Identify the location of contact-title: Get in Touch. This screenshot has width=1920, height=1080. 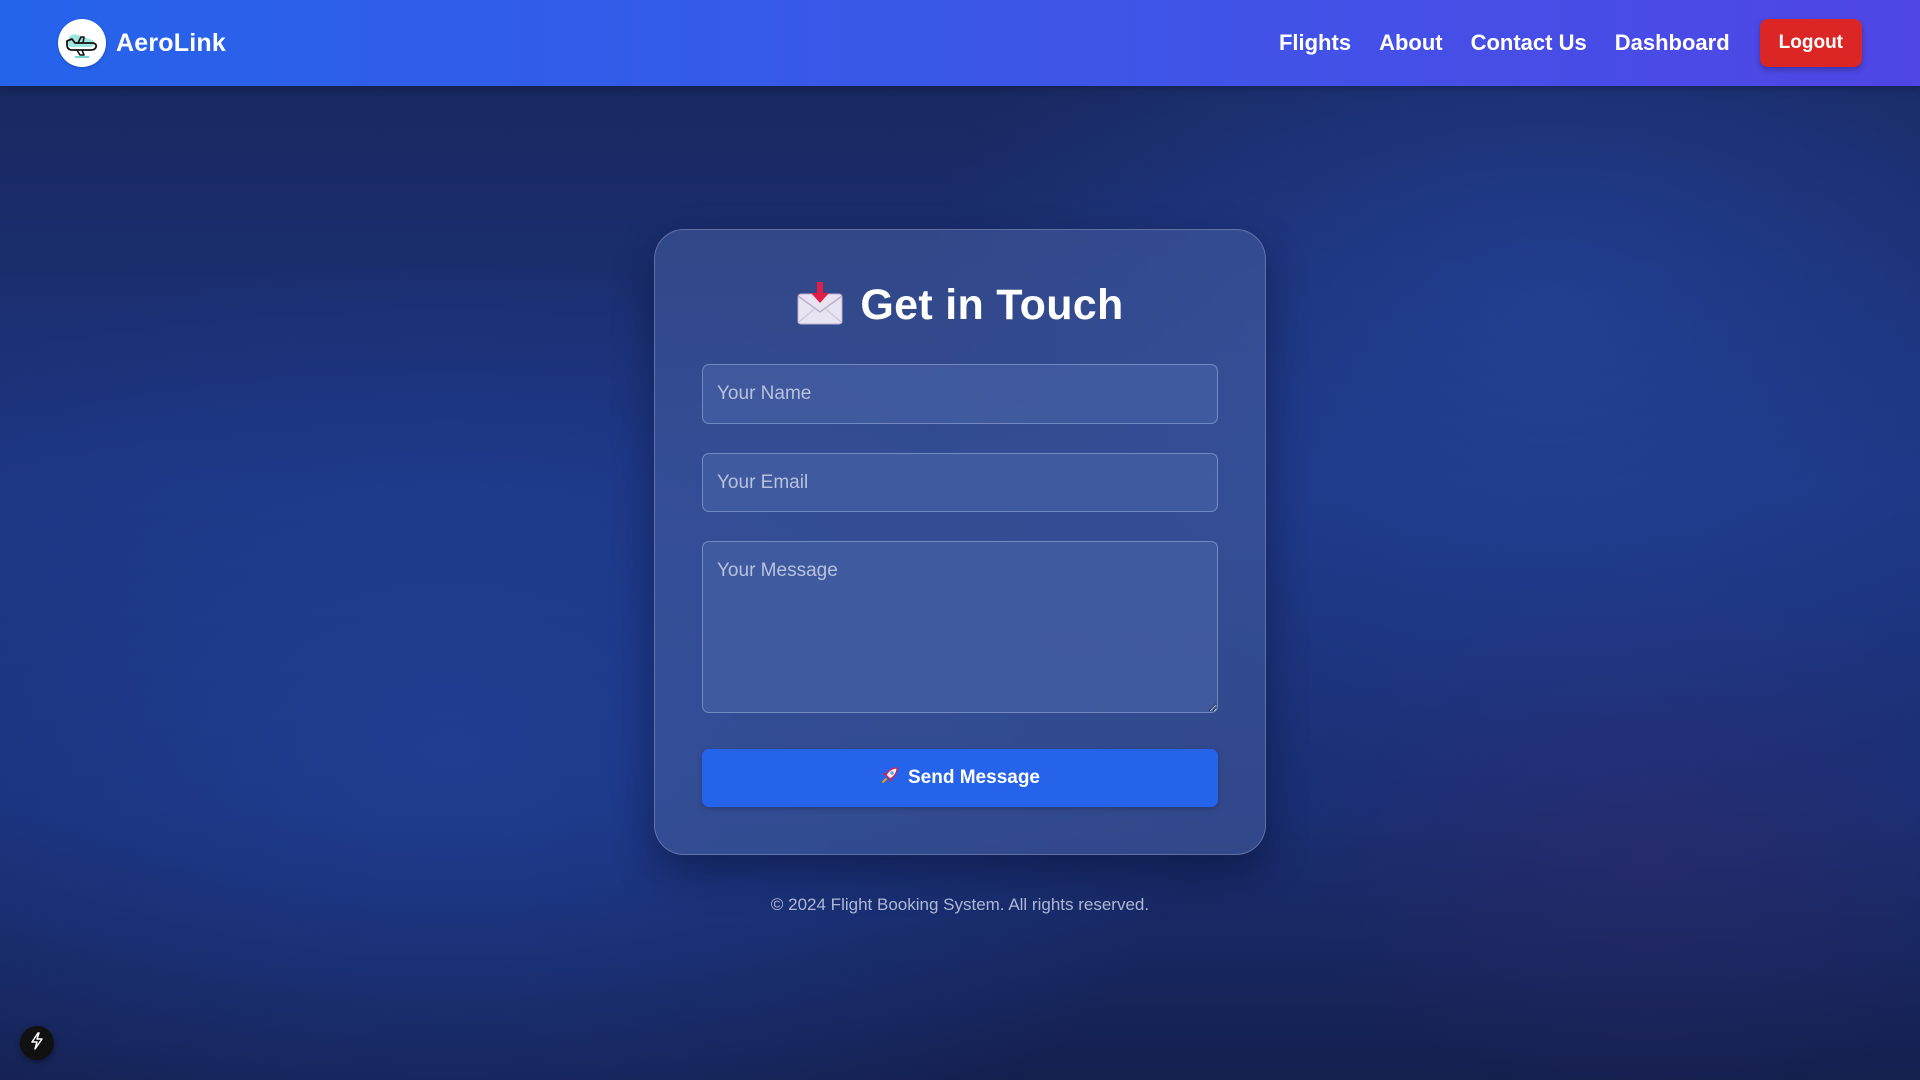
(960, 305).